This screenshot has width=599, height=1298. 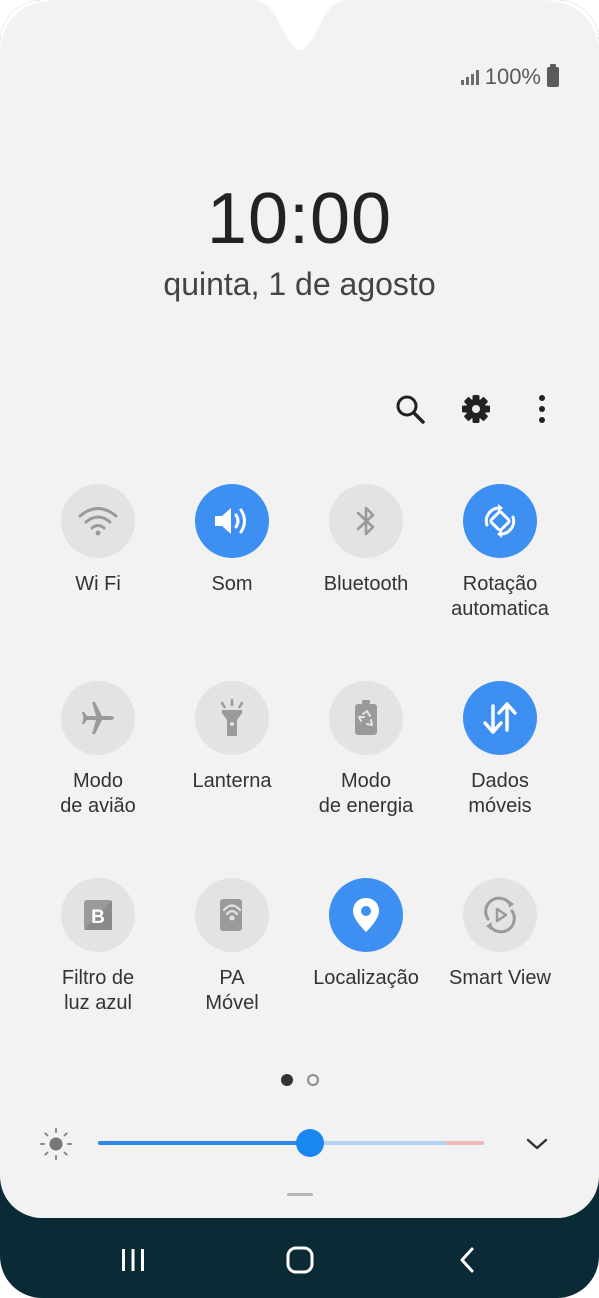 I want to click on tile-sound: Som, so click(x=232, y=582).